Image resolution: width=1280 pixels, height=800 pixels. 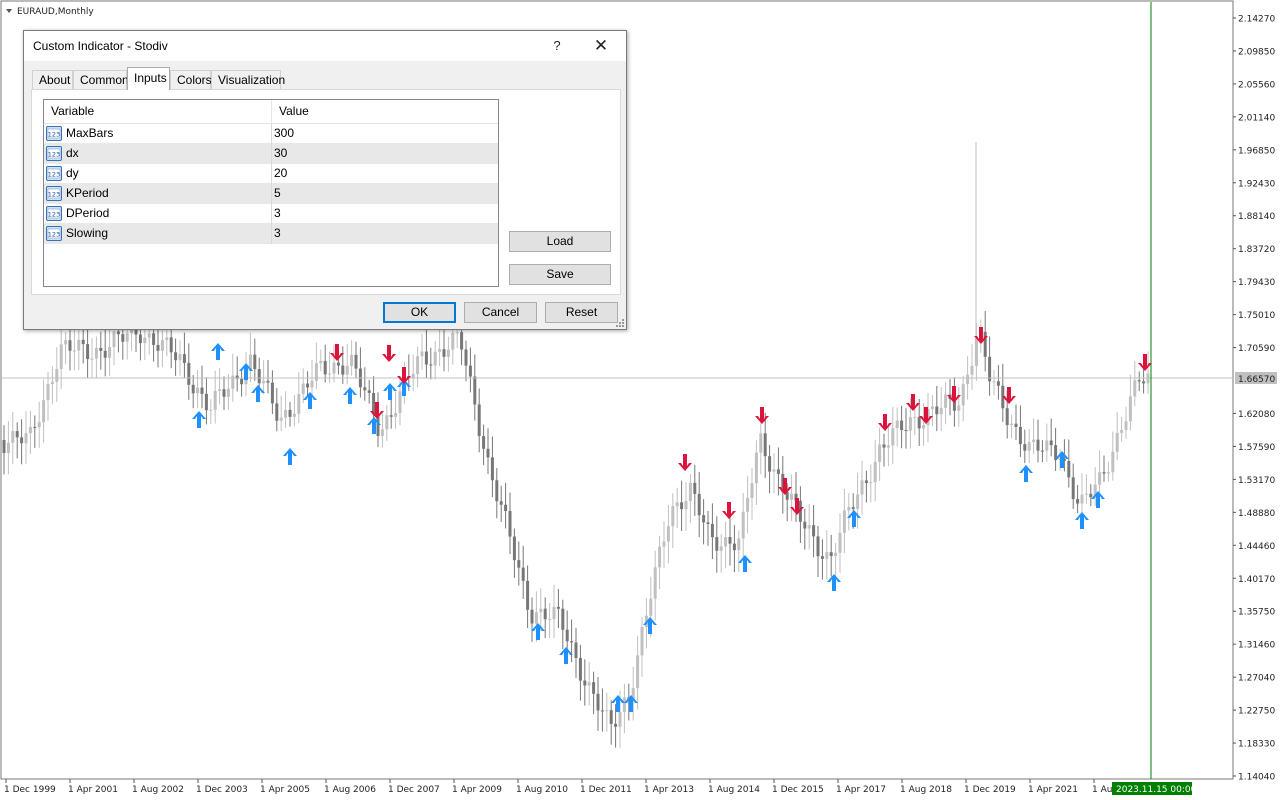 I want to click on help-button: ?, so click(x=557, y=46).